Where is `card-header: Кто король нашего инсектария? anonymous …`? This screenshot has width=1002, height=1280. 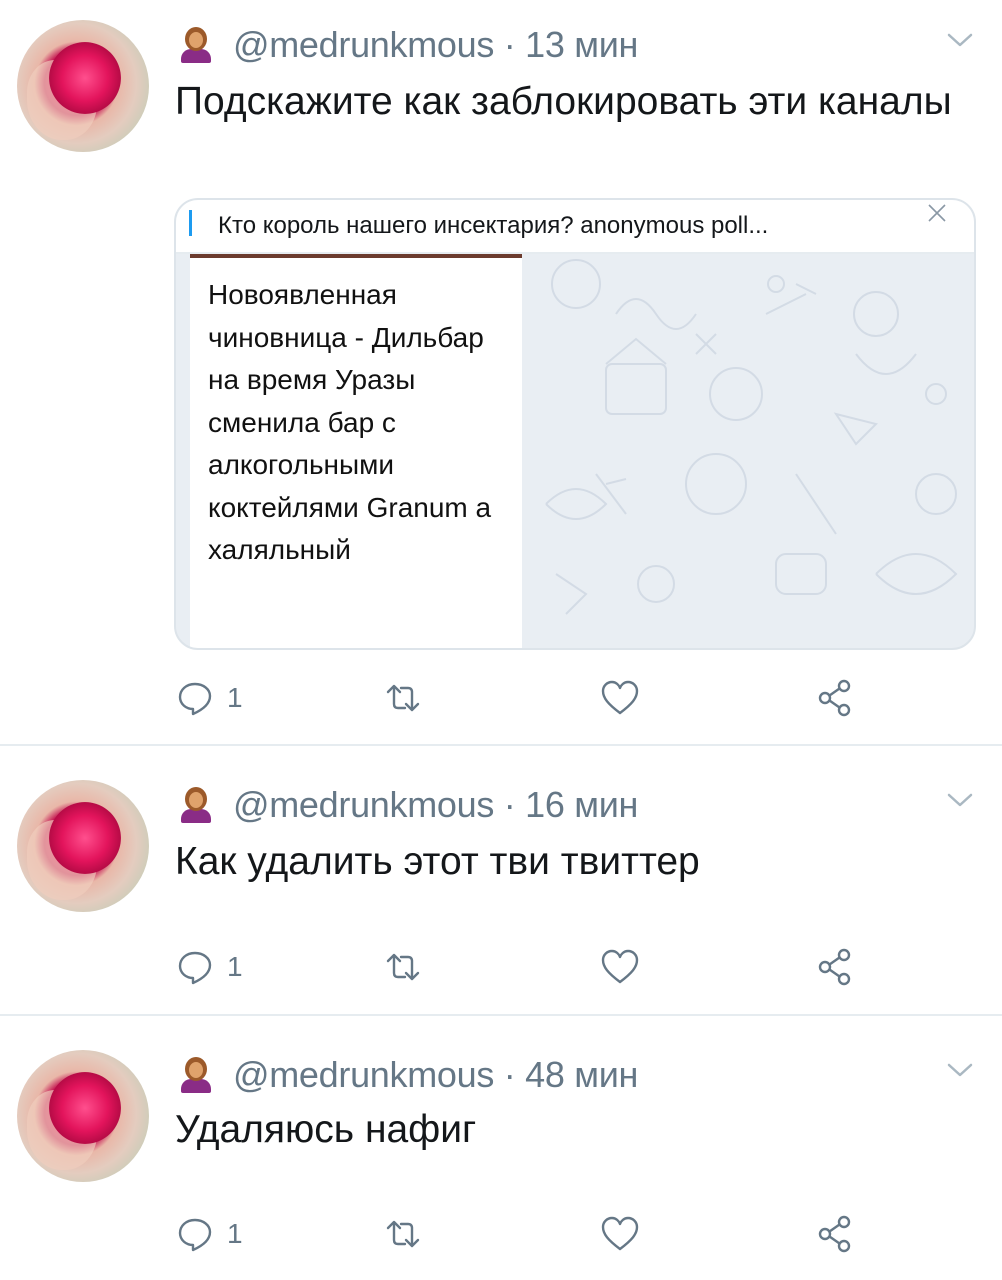 card-header: Кто король нашего инсектария? anonymous … is located at coordinates (575, 227).